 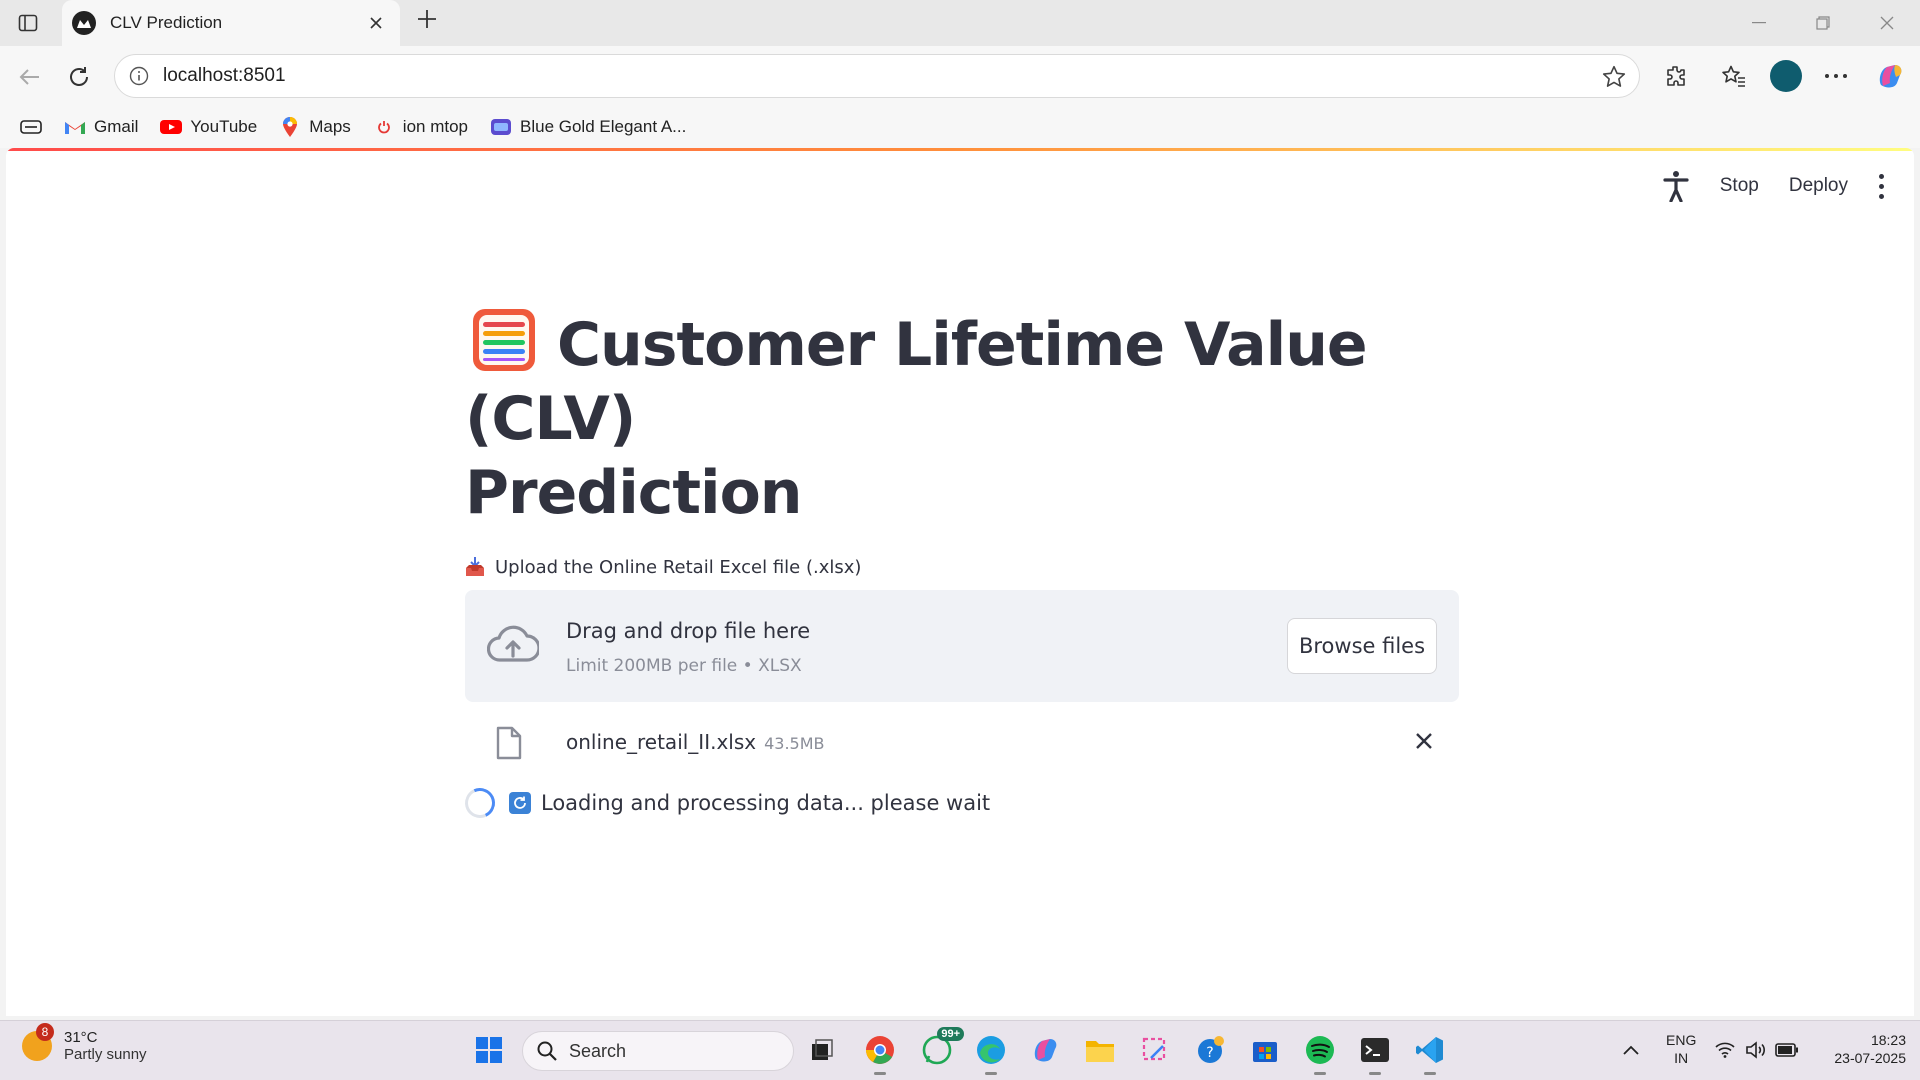 What do you see at coordinates (1881, 186) in the screenshot?
I see `main-menu-icon` at bounding box center [1881, 186].